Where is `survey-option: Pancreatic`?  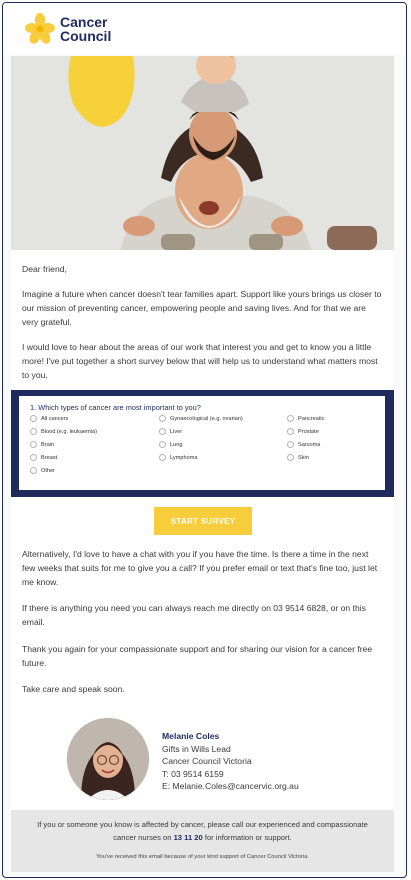 survey-option: Pancreatic is located at coordinates (305, 418).